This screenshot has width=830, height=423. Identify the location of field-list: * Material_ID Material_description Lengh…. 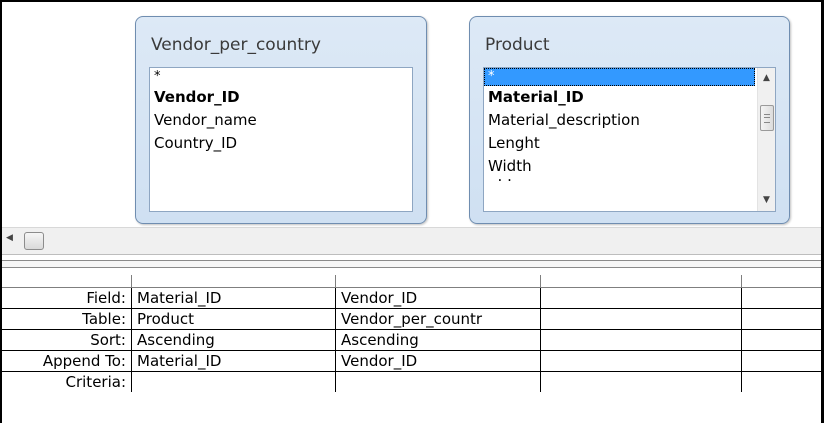
(629, 139).